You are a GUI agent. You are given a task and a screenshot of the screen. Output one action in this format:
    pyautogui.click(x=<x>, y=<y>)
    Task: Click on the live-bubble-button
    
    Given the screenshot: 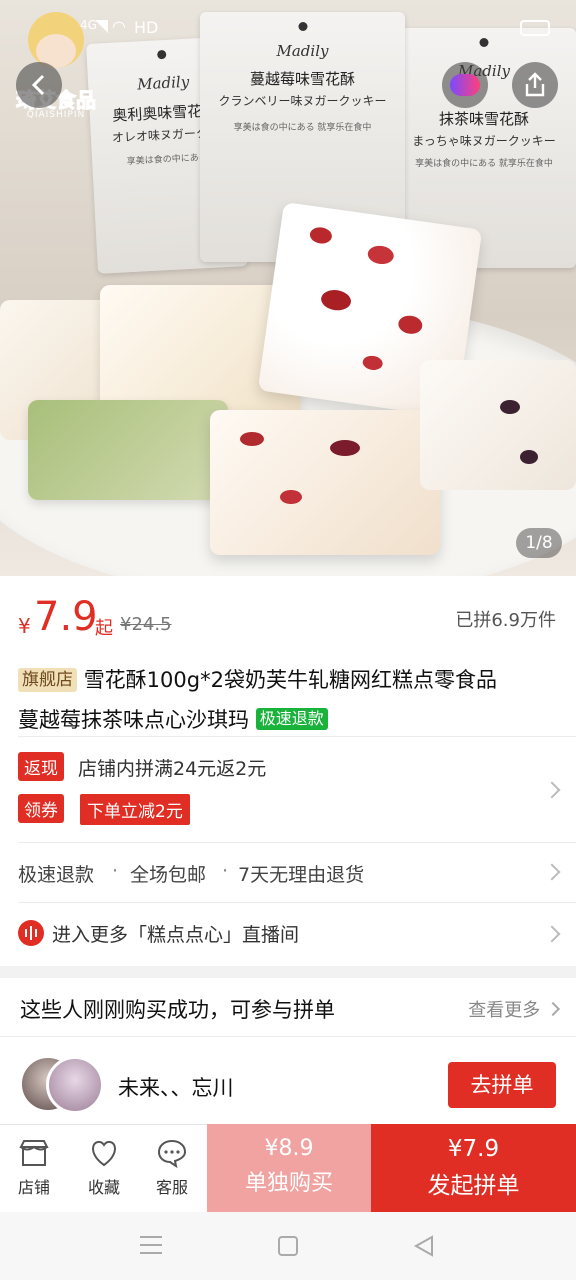 What is the action you would take?
    pyautogui.click(x=465, y=85)
    